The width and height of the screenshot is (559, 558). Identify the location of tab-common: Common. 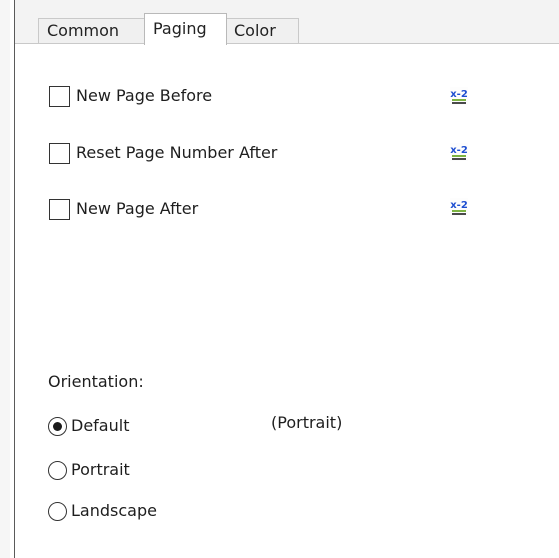
(92, 31).